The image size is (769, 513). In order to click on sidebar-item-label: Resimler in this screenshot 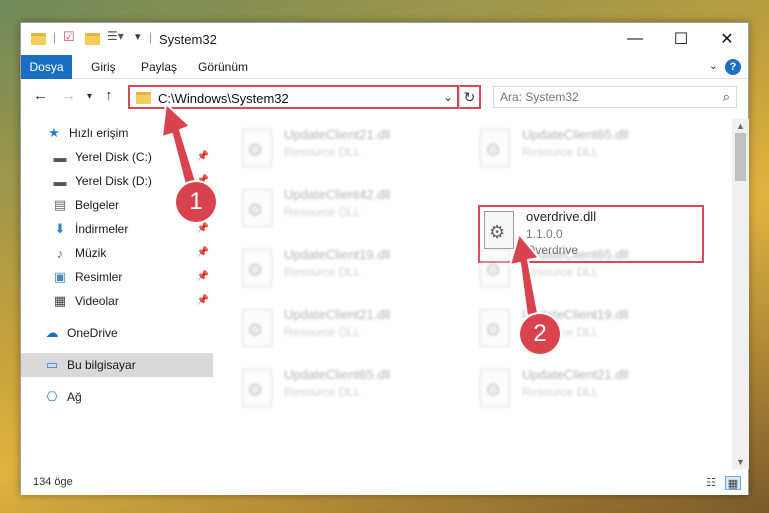, I will do `click(99, 277)`.